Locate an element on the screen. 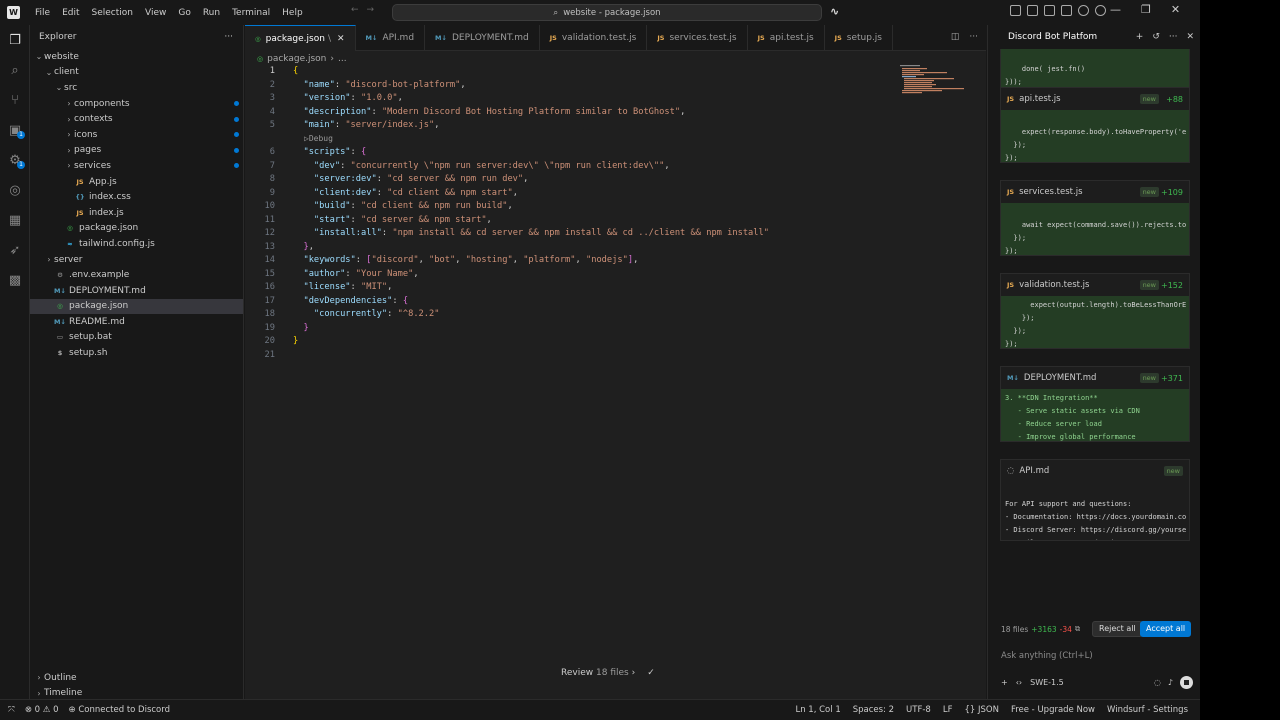 This screenshot has height=720, width=1280. indentation: Spaces: 2 is located at coordinates (873, 710).